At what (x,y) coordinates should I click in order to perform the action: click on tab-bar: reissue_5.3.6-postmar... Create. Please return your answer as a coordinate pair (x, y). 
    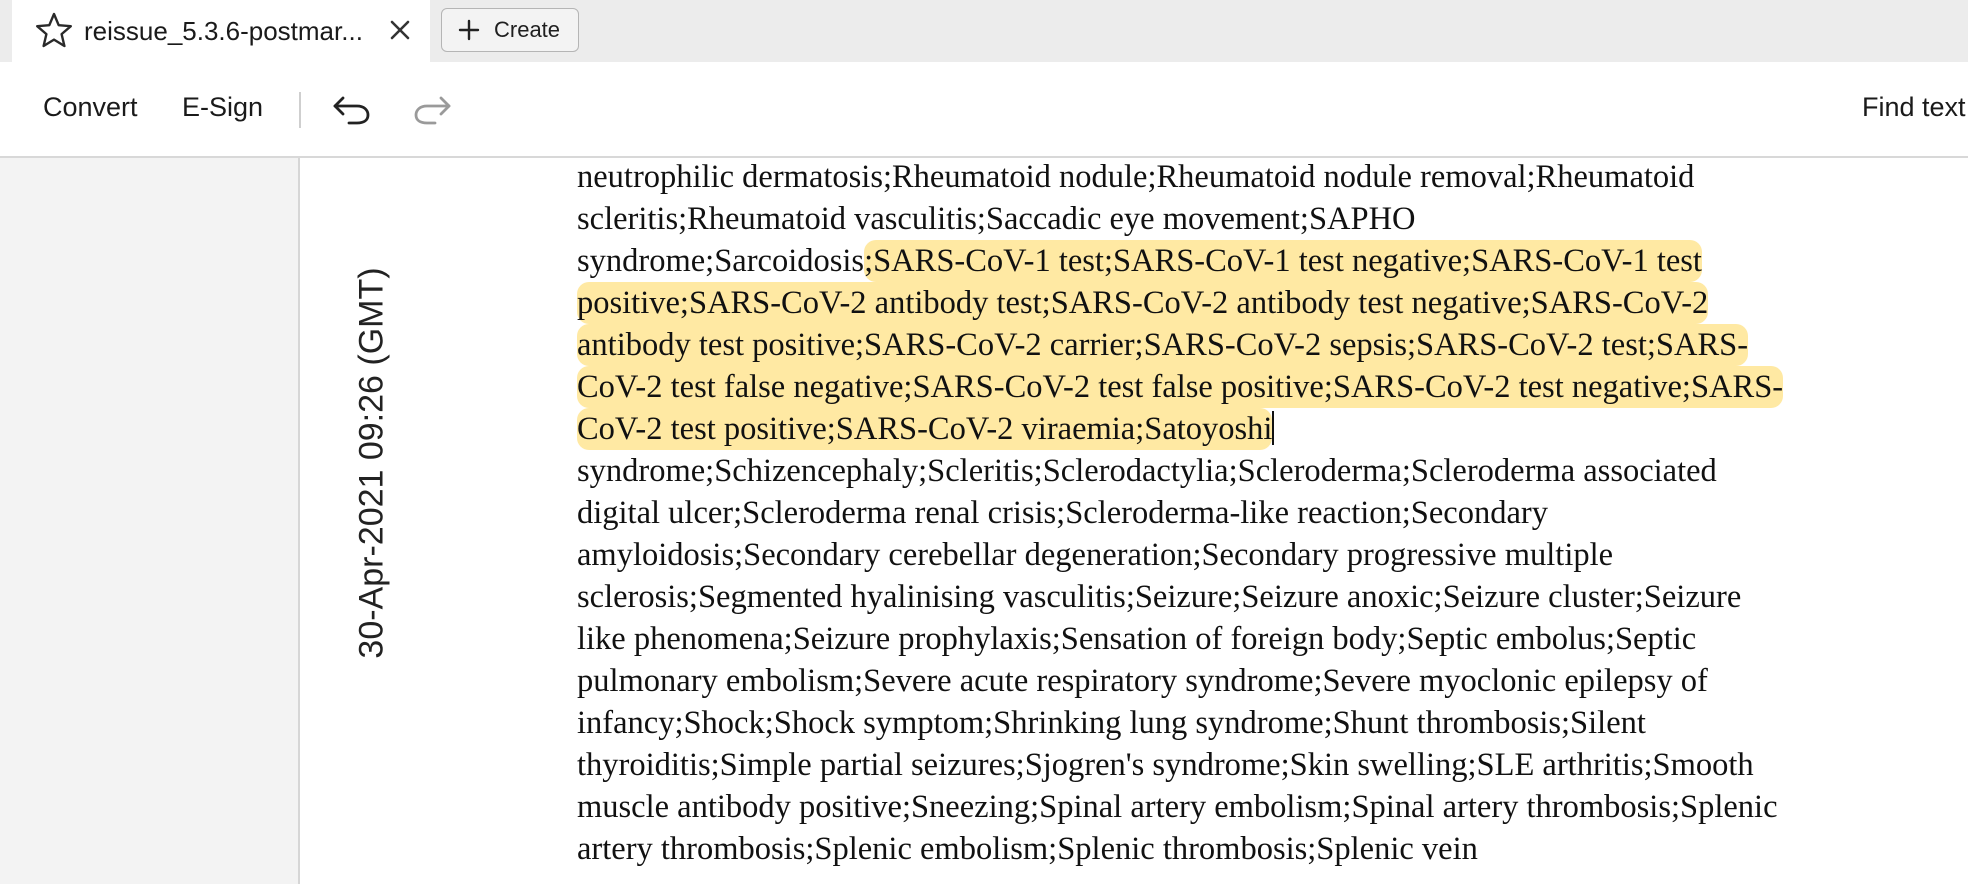
    Looking at the image, I should click on (984, 31).